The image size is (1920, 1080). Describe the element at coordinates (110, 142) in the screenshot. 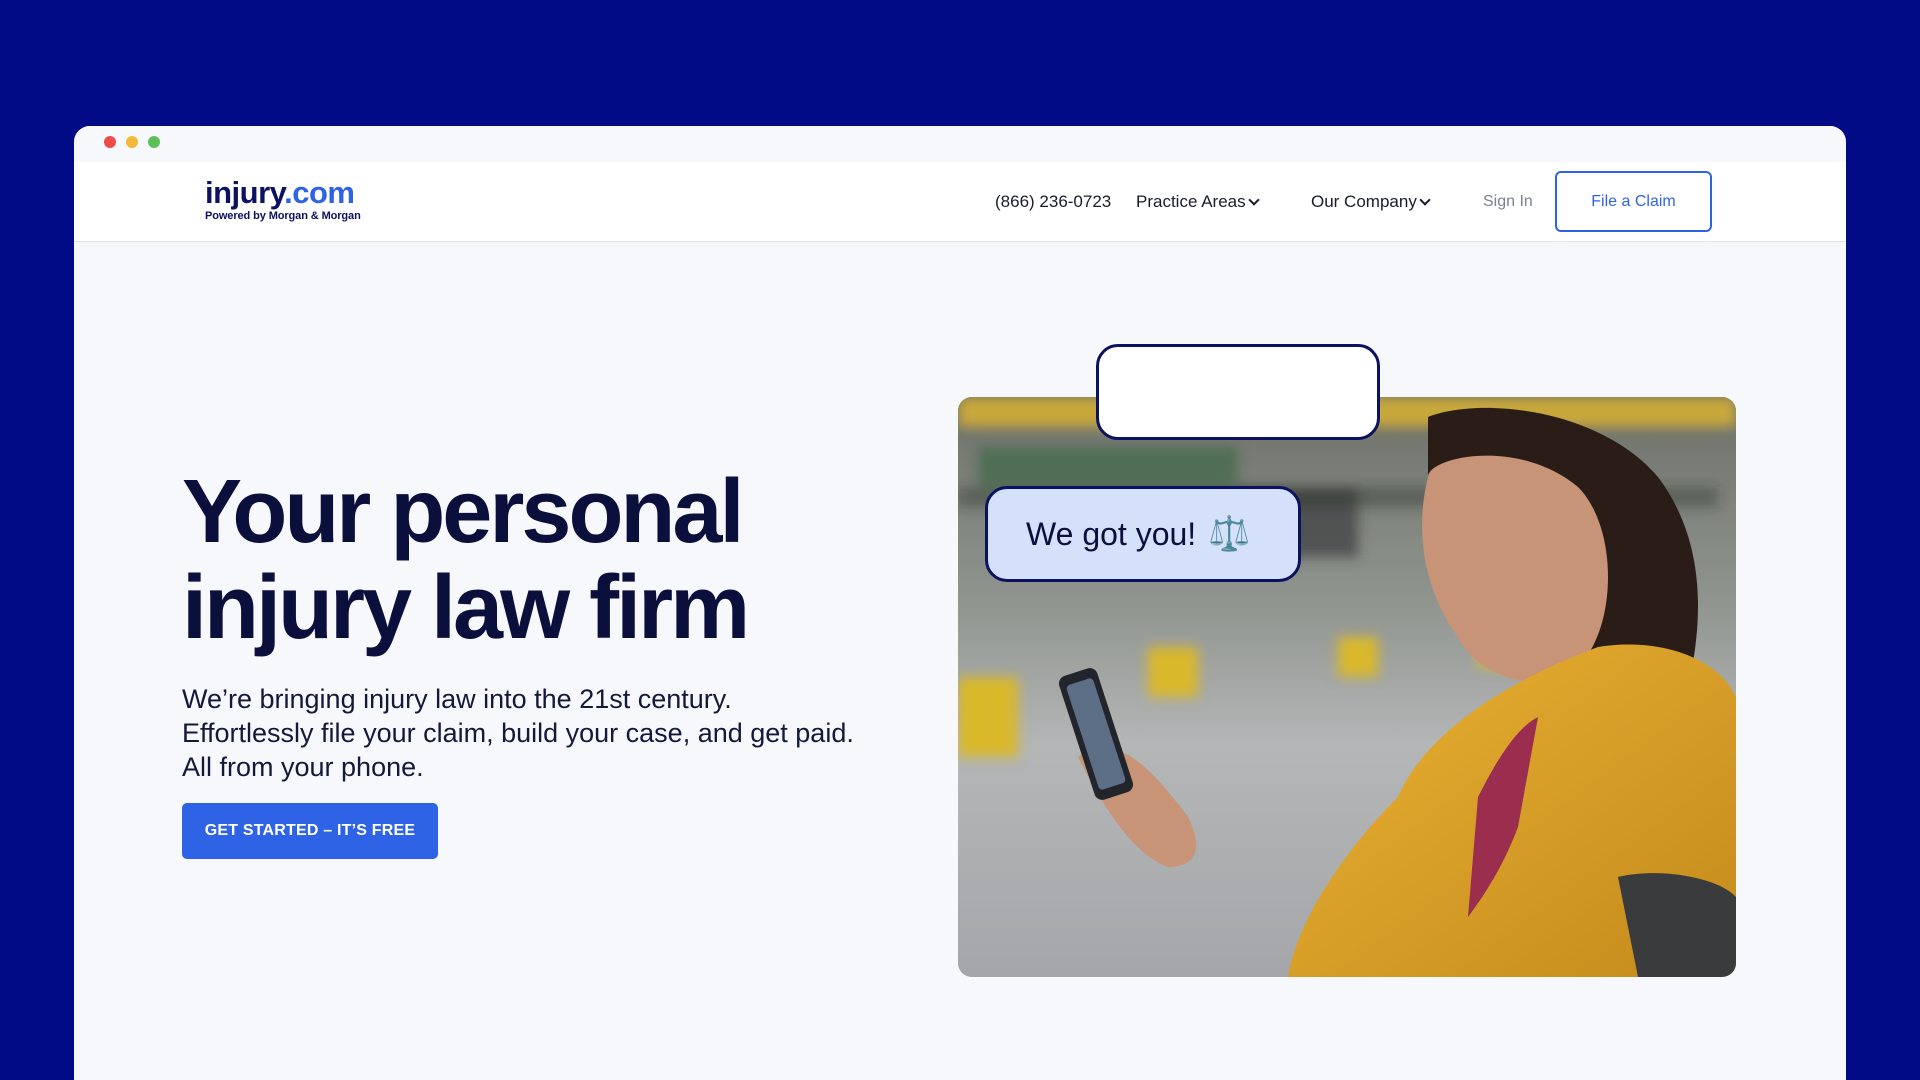

I see `close-window-icon` at that location.